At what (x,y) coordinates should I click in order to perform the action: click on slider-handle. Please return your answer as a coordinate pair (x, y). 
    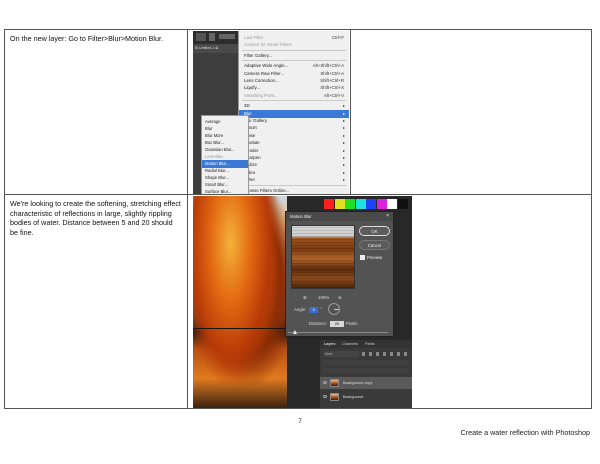
    Looking at the image, I should click on (295, 332).